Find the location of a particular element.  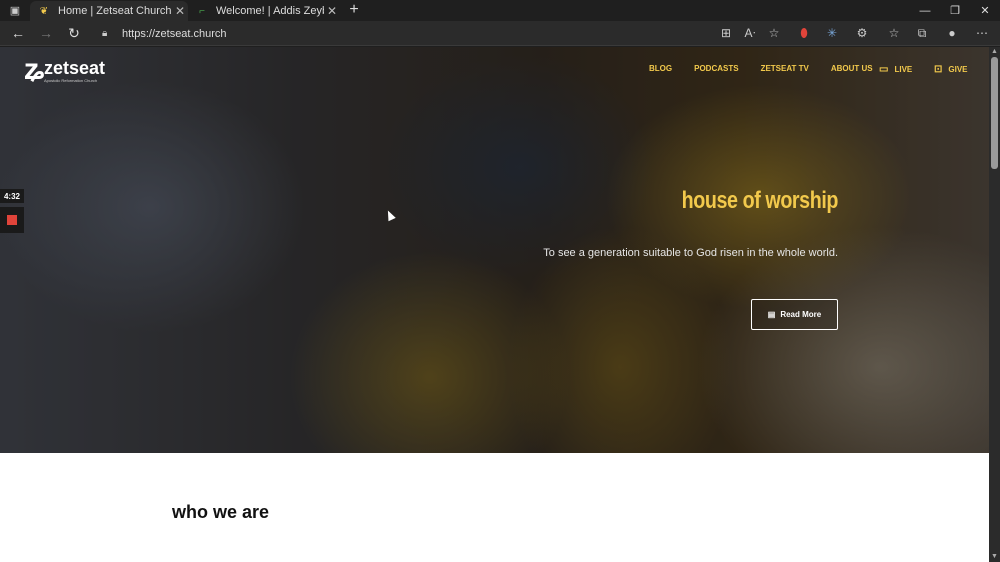

nav-about-us: ABOUT US is located at coordinates (852, 68).